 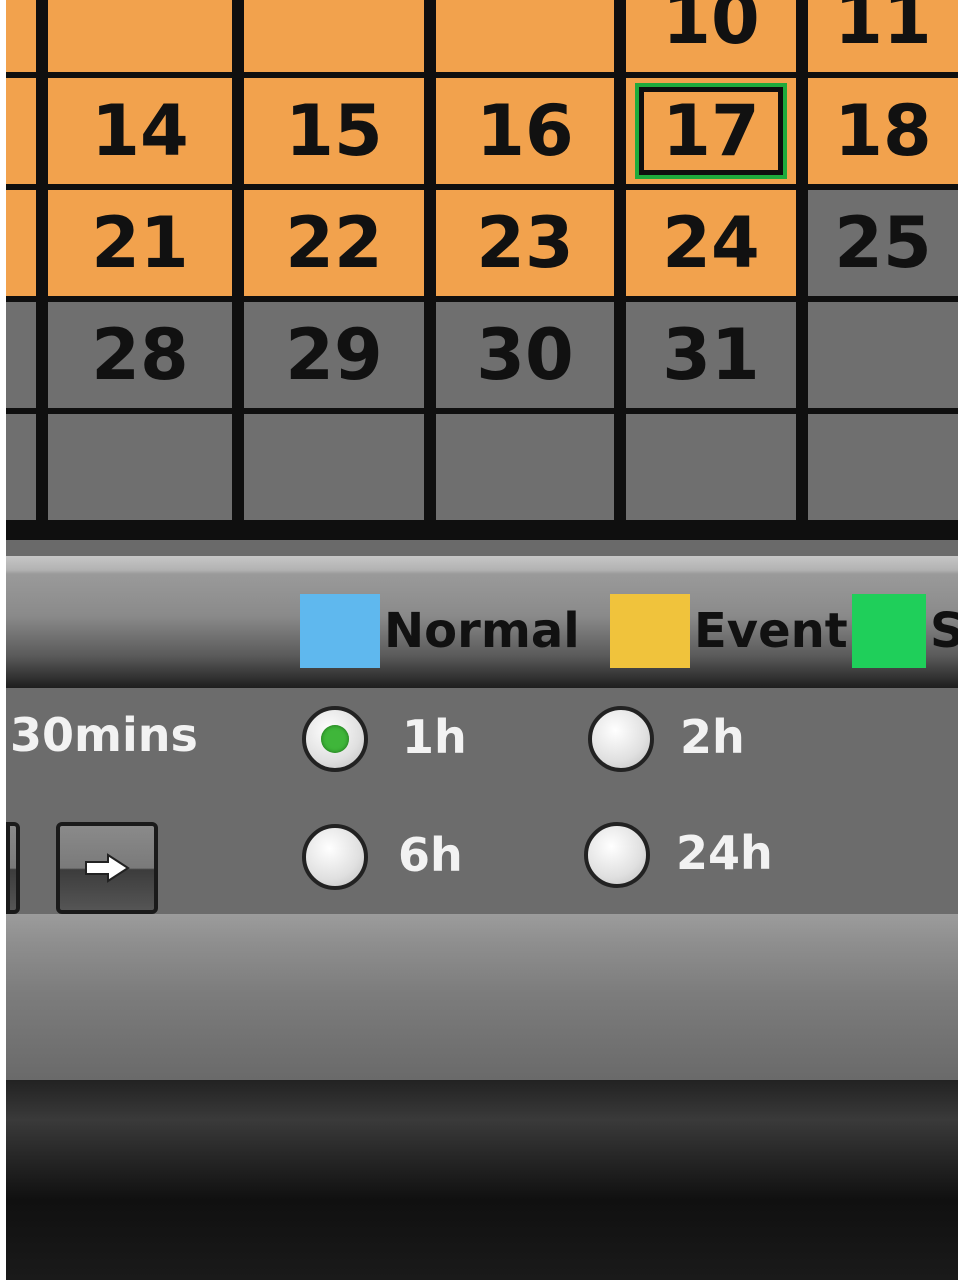 I want to click on calendar-week-row: 28 29 30 31, so click(x=482, y=352).